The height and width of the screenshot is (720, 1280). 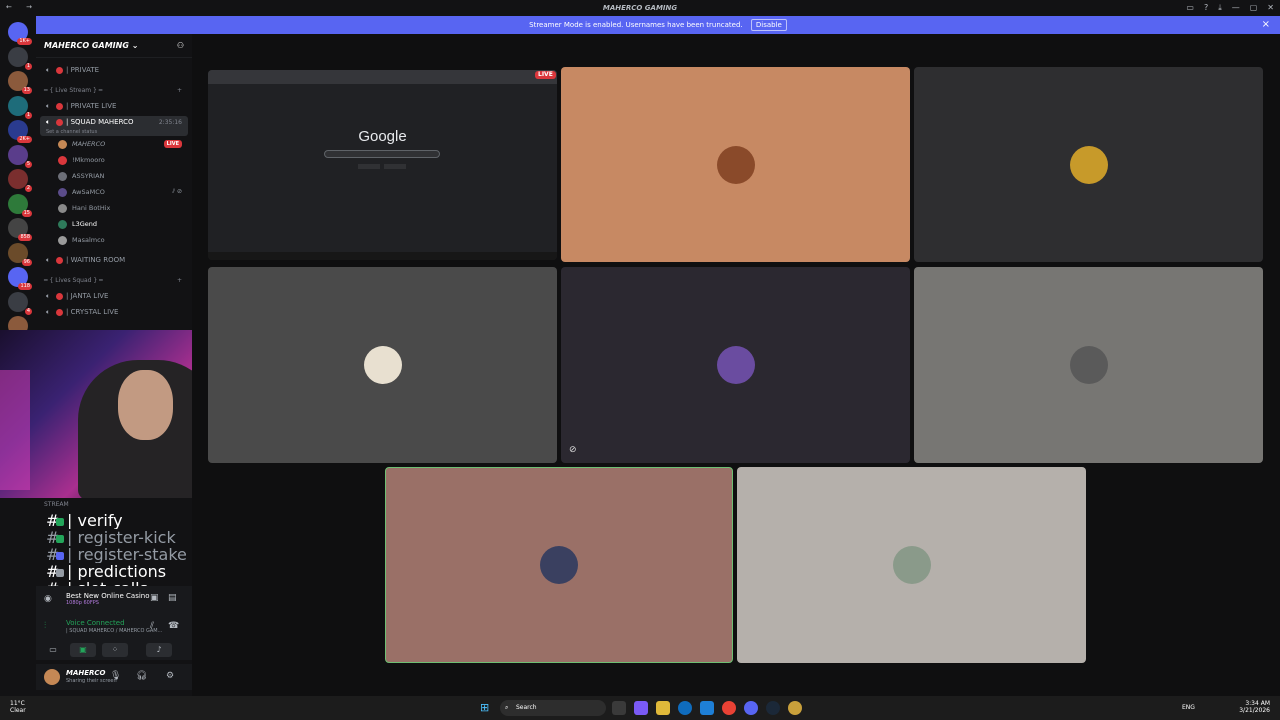 What do you see at coordinates (114, 192) in the screenshot?
I see `voice-user: AwSaMCO ⫽ ⊘` at bounding box center [114, 192].